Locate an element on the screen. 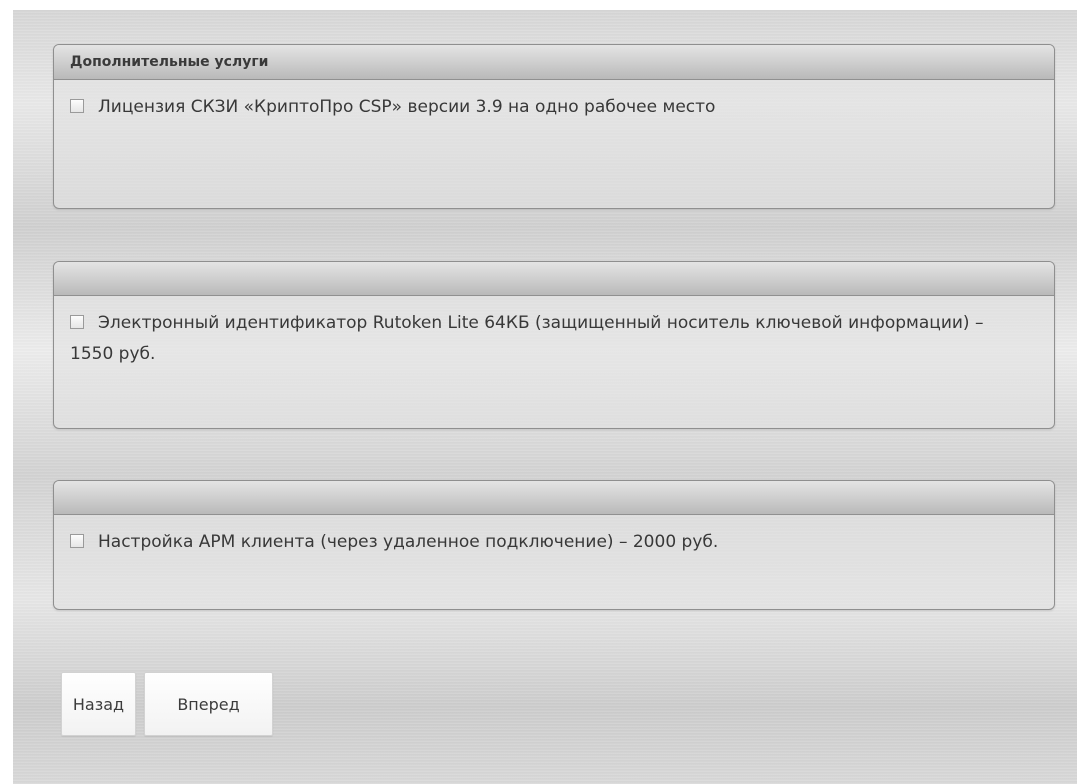 This screenshot has width=1077, height=784. panel-heading: Дополнительные услуги is located at coordinates (554, 62).